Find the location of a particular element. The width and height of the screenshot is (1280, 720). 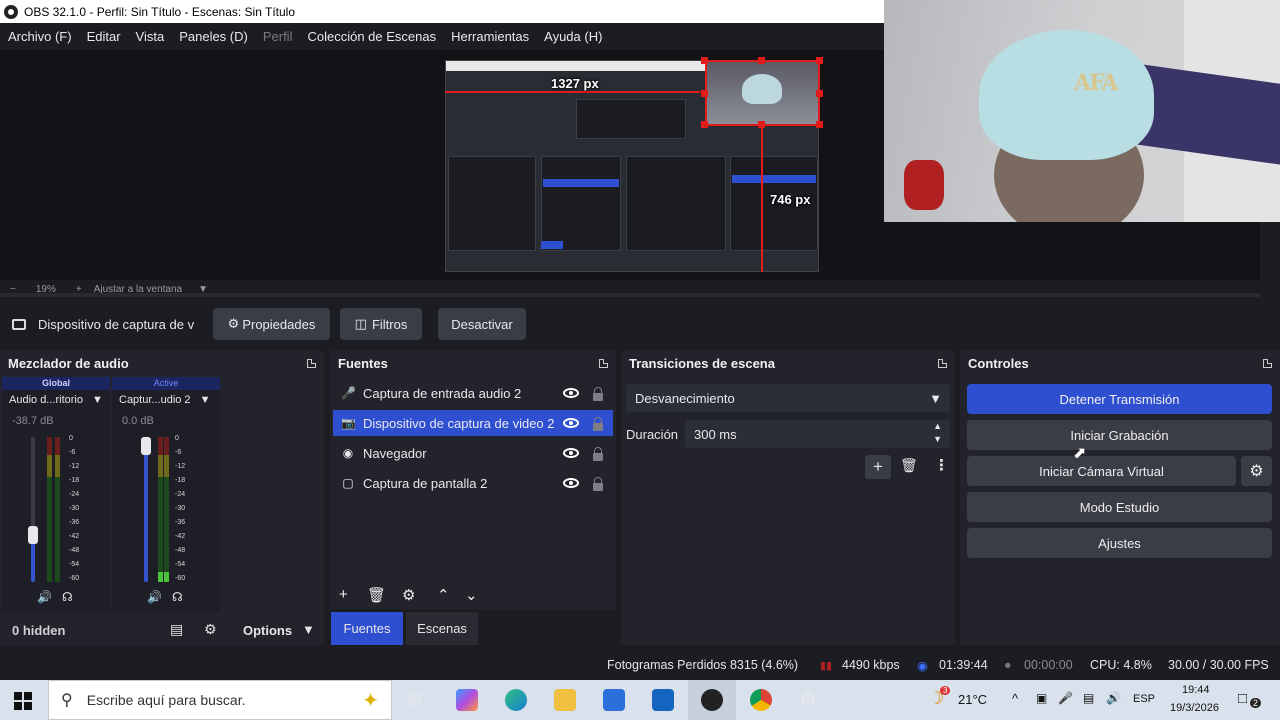

webcam-source-selected is located at coordinates (762, 93).